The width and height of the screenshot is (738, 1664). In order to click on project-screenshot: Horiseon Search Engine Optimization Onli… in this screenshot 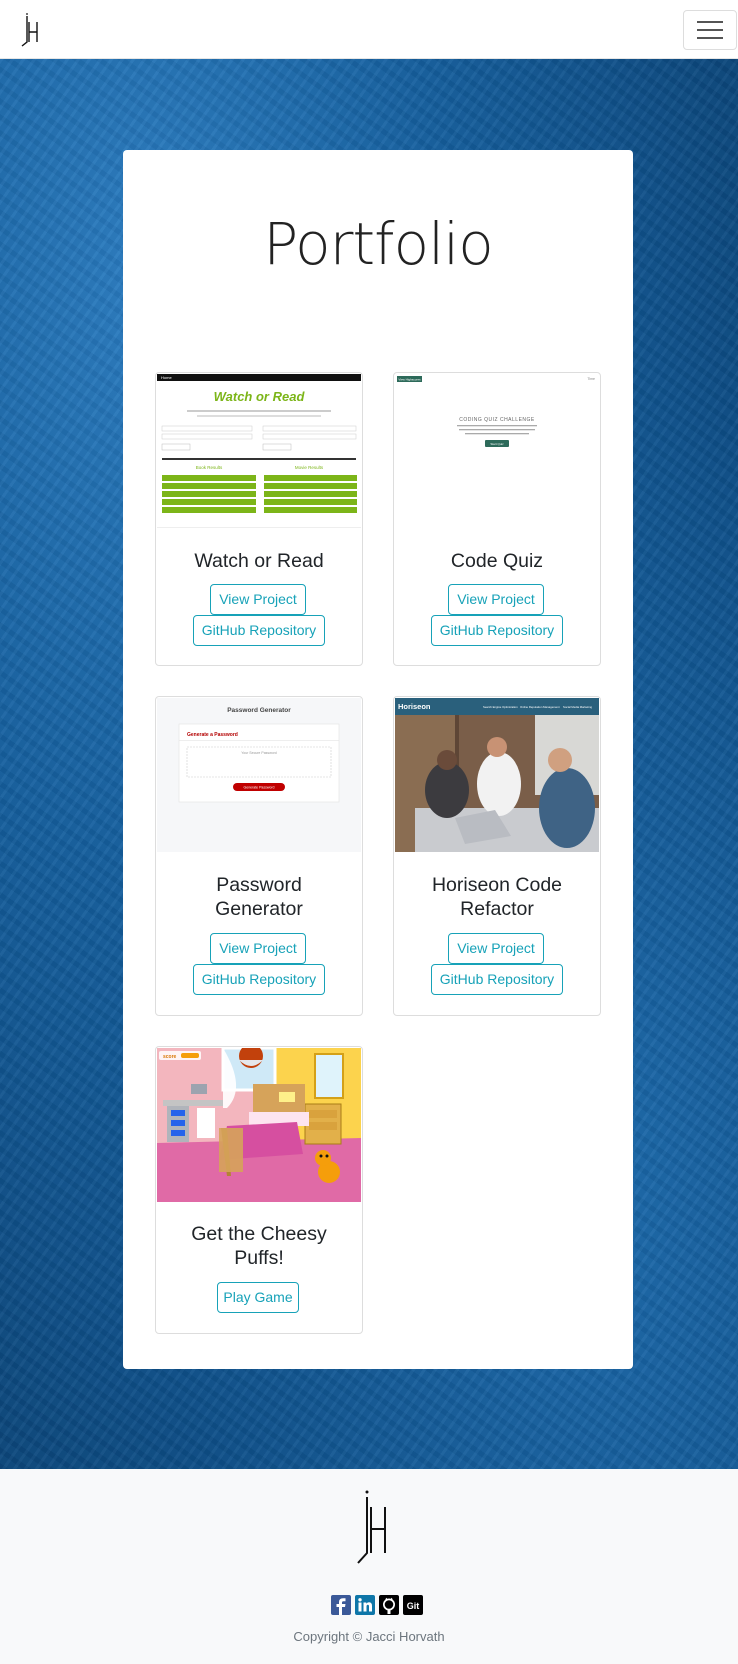, I will do `click(497, 775)`.